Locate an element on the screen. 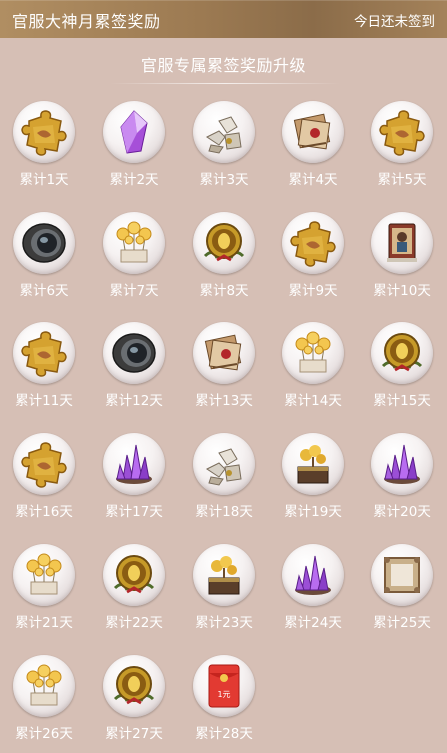 This screenshot has width=447, height=753. reward-day-label: 累计18天 is located at coordinates (224, 512).